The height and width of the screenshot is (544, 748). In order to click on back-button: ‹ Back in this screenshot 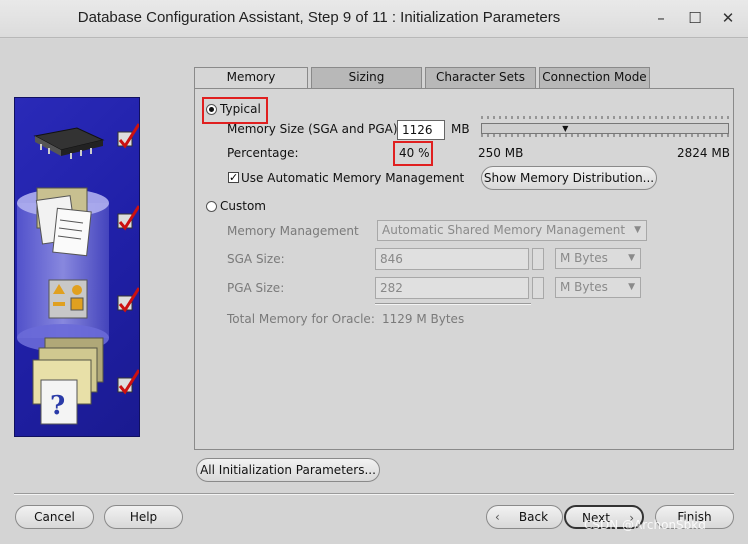, I will do `click(524, 517)`.